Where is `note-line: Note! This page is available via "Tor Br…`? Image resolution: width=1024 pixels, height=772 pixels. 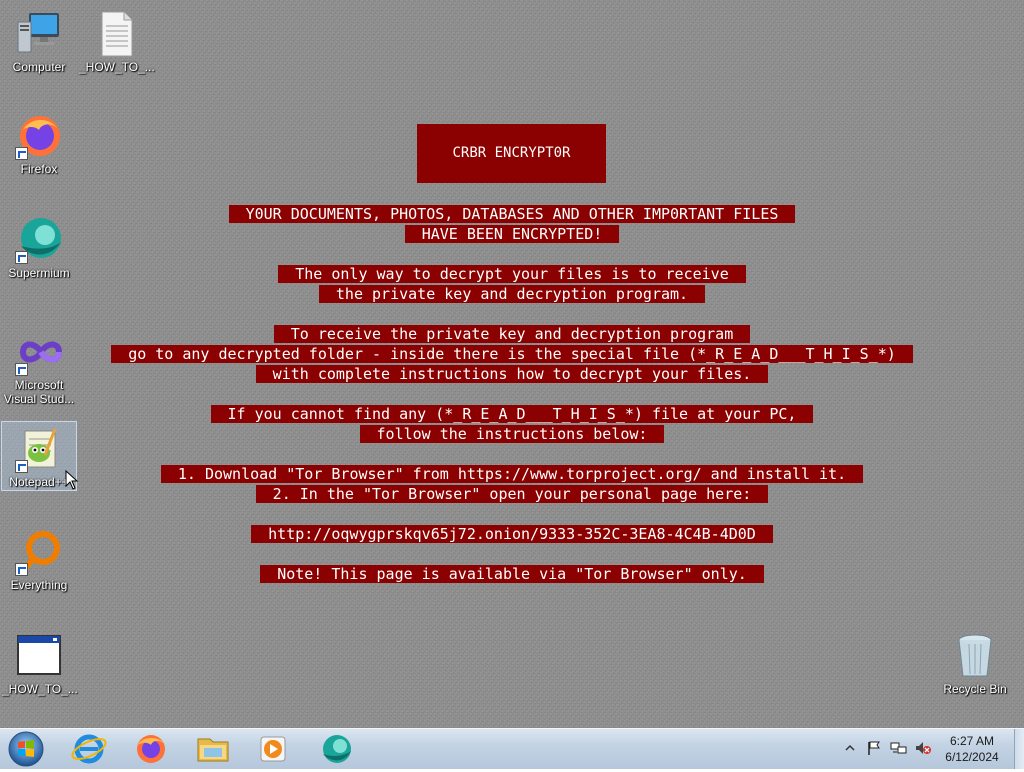 note-line: Note! This page is available via "Tor Br… is located at coordinates (512, 574).